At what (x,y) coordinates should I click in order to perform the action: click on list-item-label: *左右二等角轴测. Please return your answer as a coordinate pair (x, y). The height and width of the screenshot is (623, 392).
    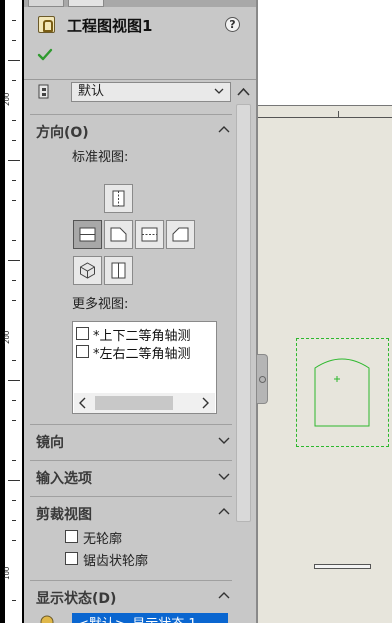
    Looking at the image, I should click on (142, 354).